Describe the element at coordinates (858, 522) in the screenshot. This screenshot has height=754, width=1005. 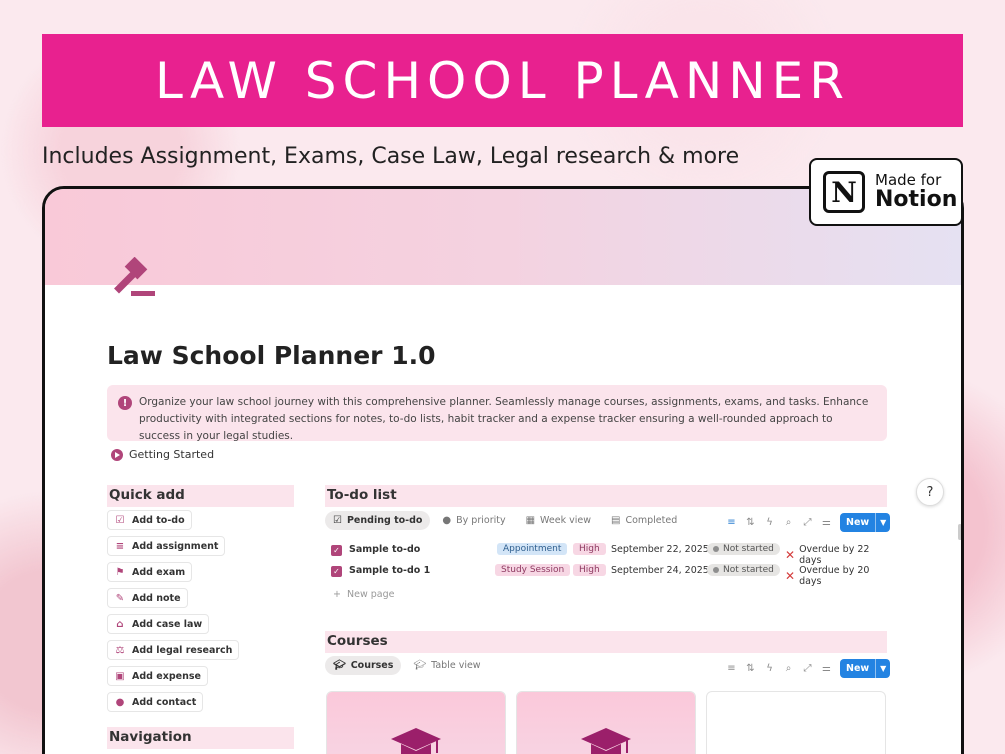
I see `new-label: New` at that location.